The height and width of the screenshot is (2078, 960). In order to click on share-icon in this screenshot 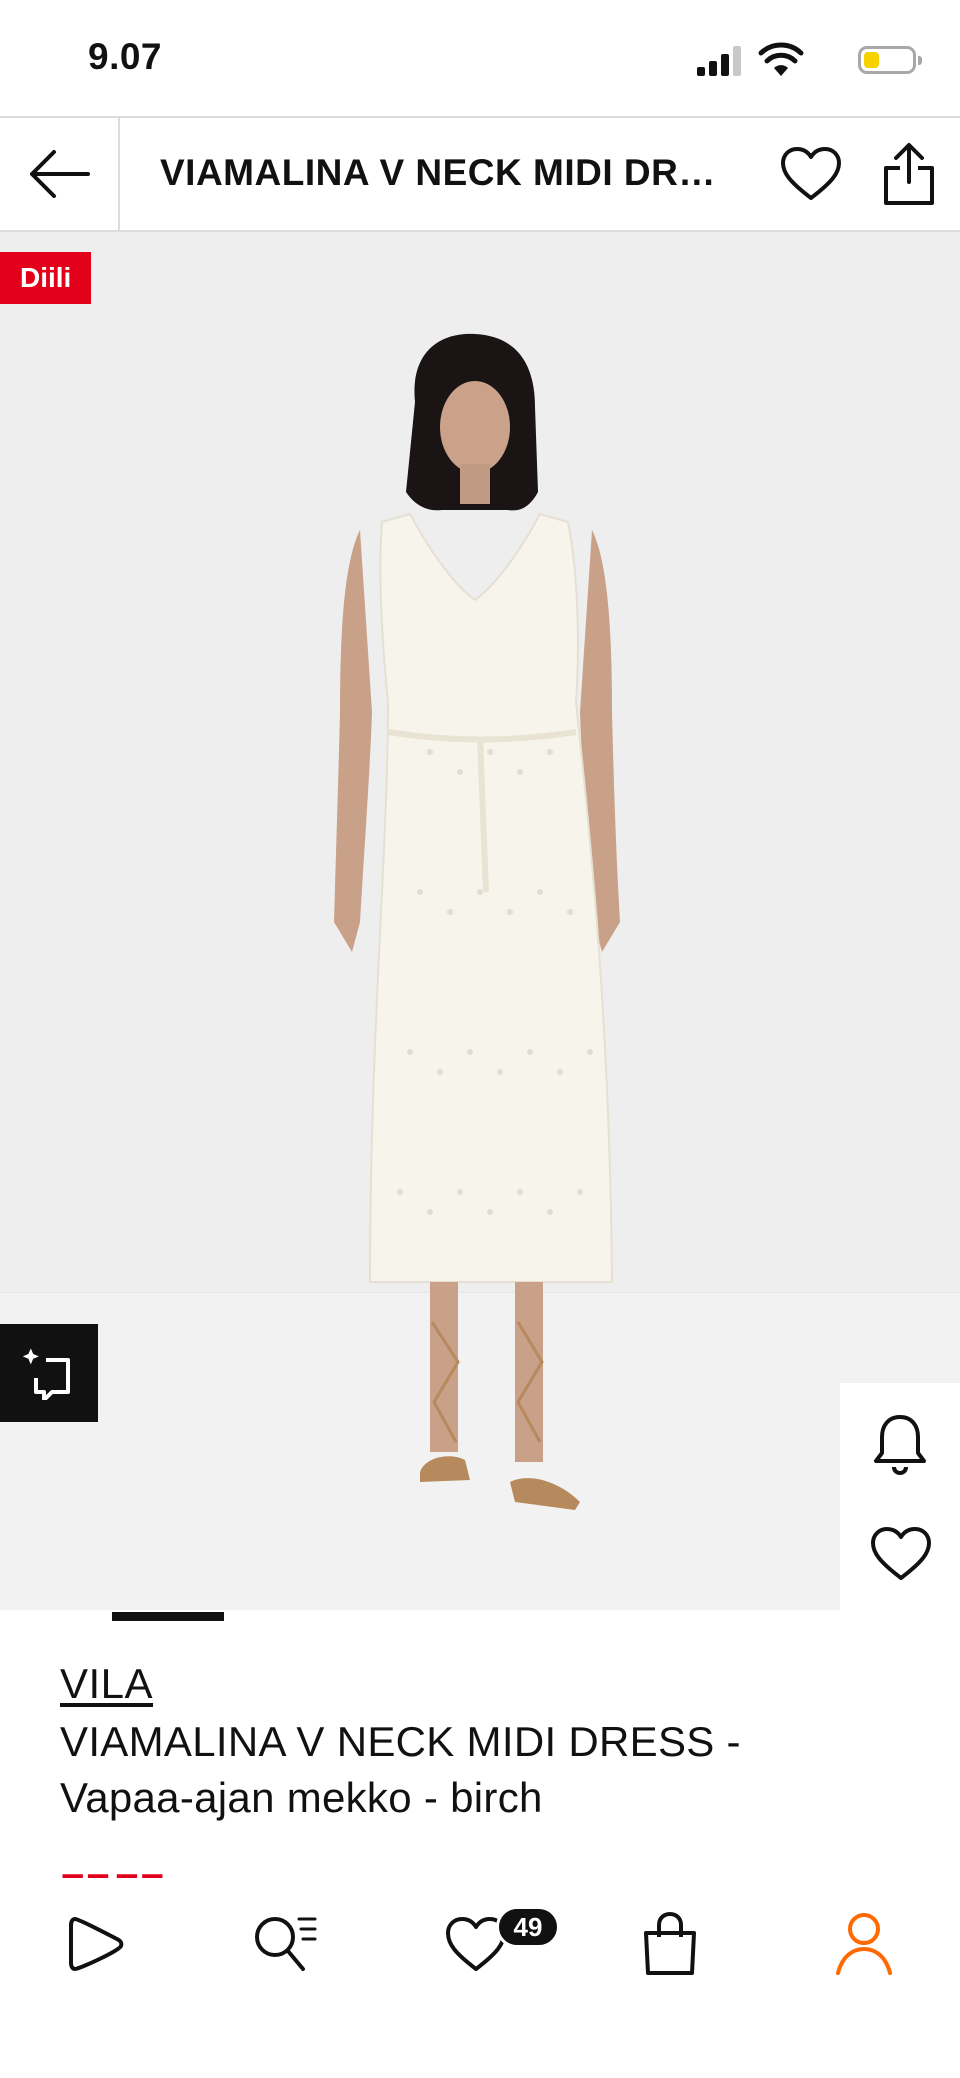, I will do `click(909, 174)`.